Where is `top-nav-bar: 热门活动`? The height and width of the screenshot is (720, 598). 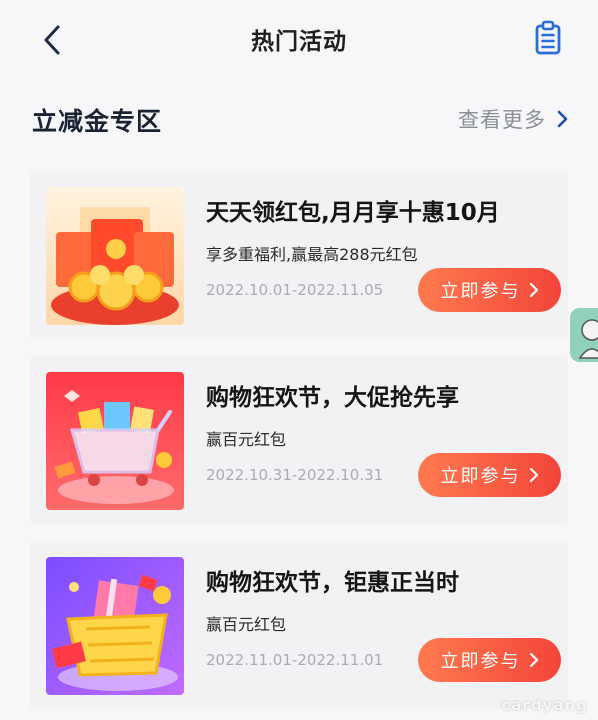 top-nav-bar: 热门活动 is located at coordinates (299, 40).